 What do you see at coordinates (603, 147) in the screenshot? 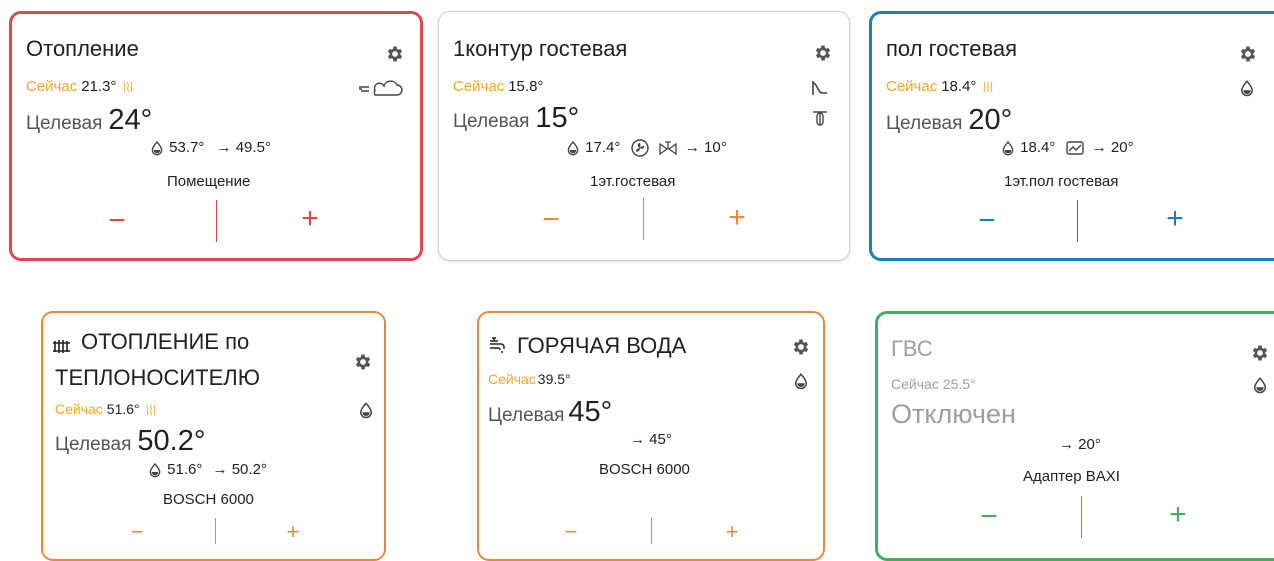
I see `flow-temp: 17.4°` at bounding box center [603, 147].